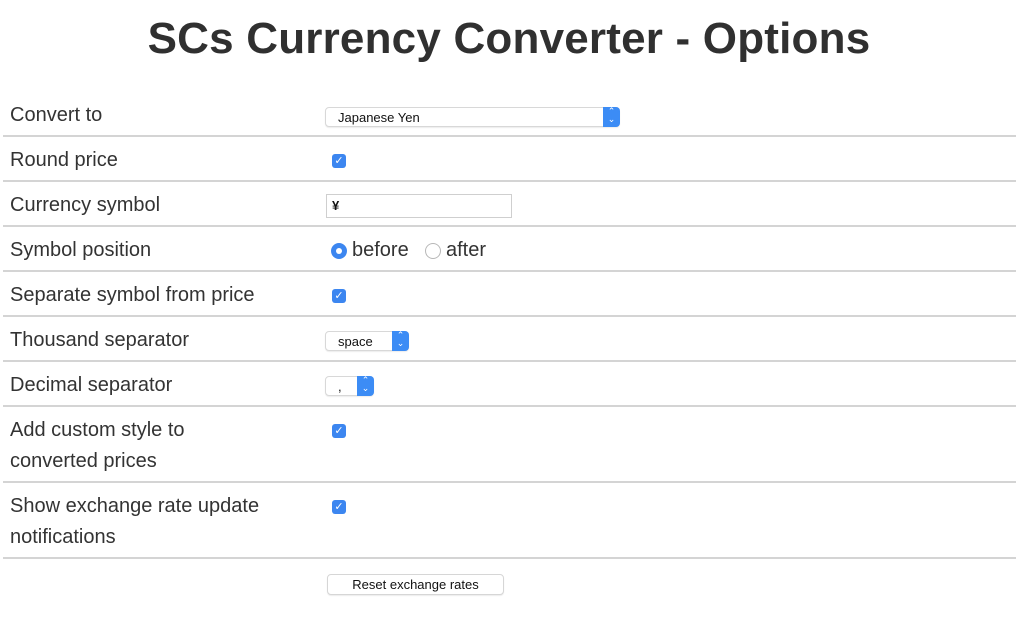 The height and width of the screenshot is (630, 1024). I want to click on convert-to-select: Japanese Yen ⌃ ⌄, so click(472, 117).